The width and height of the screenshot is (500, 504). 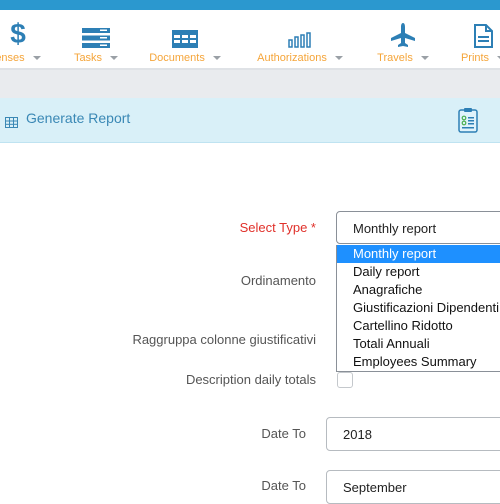 I want to click on toolbar-spacer, so click(x=250, y=84).